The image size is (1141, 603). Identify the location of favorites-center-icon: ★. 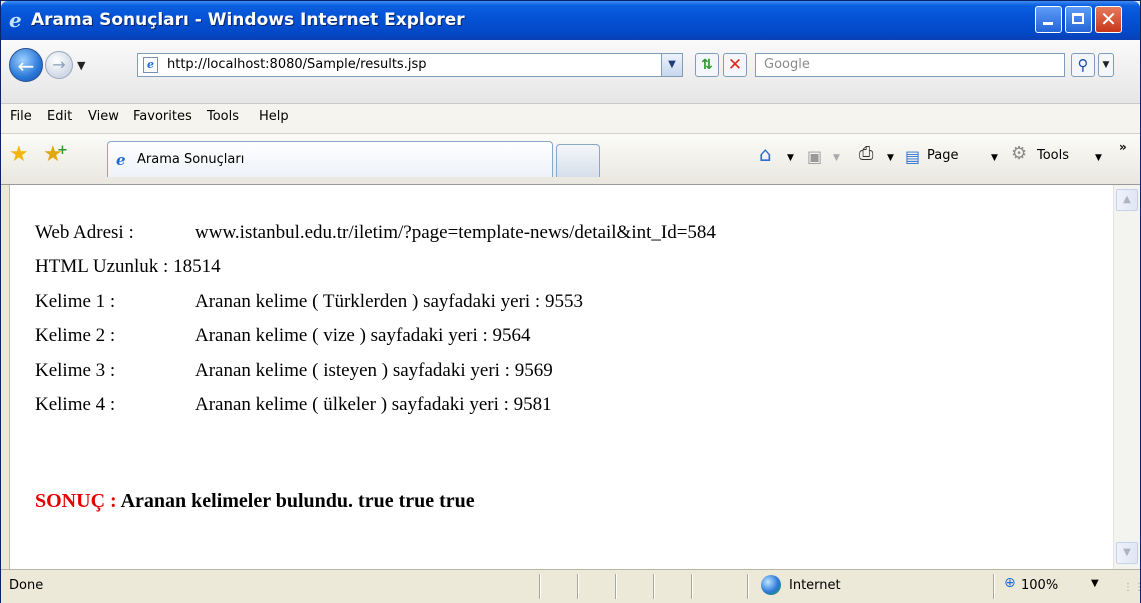
(19, 155).